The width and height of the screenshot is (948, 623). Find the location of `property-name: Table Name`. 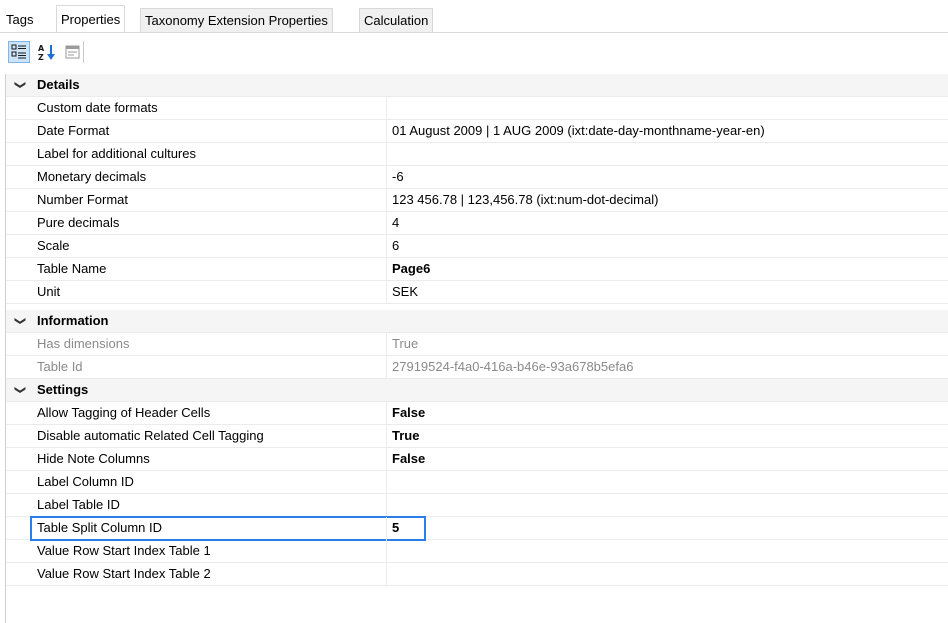

property-name: Table Name is located at coordinates (72, 268).